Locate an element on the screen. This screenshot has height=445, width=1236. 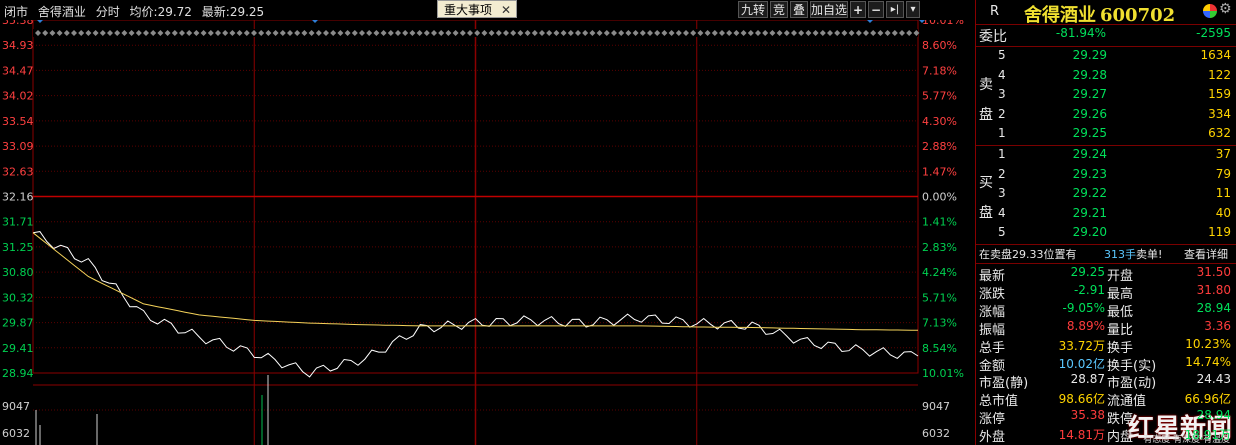
view-details-link: 查看详细 is located at coordinates (1206, 254).